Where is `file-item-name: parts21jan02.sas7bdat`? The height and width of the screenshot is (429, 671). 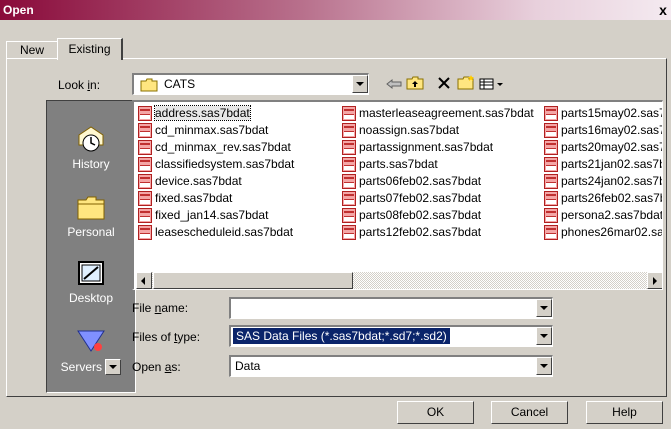 file-item-name: parts21jan02.sas7bdat is located at coordinates (611, 164).